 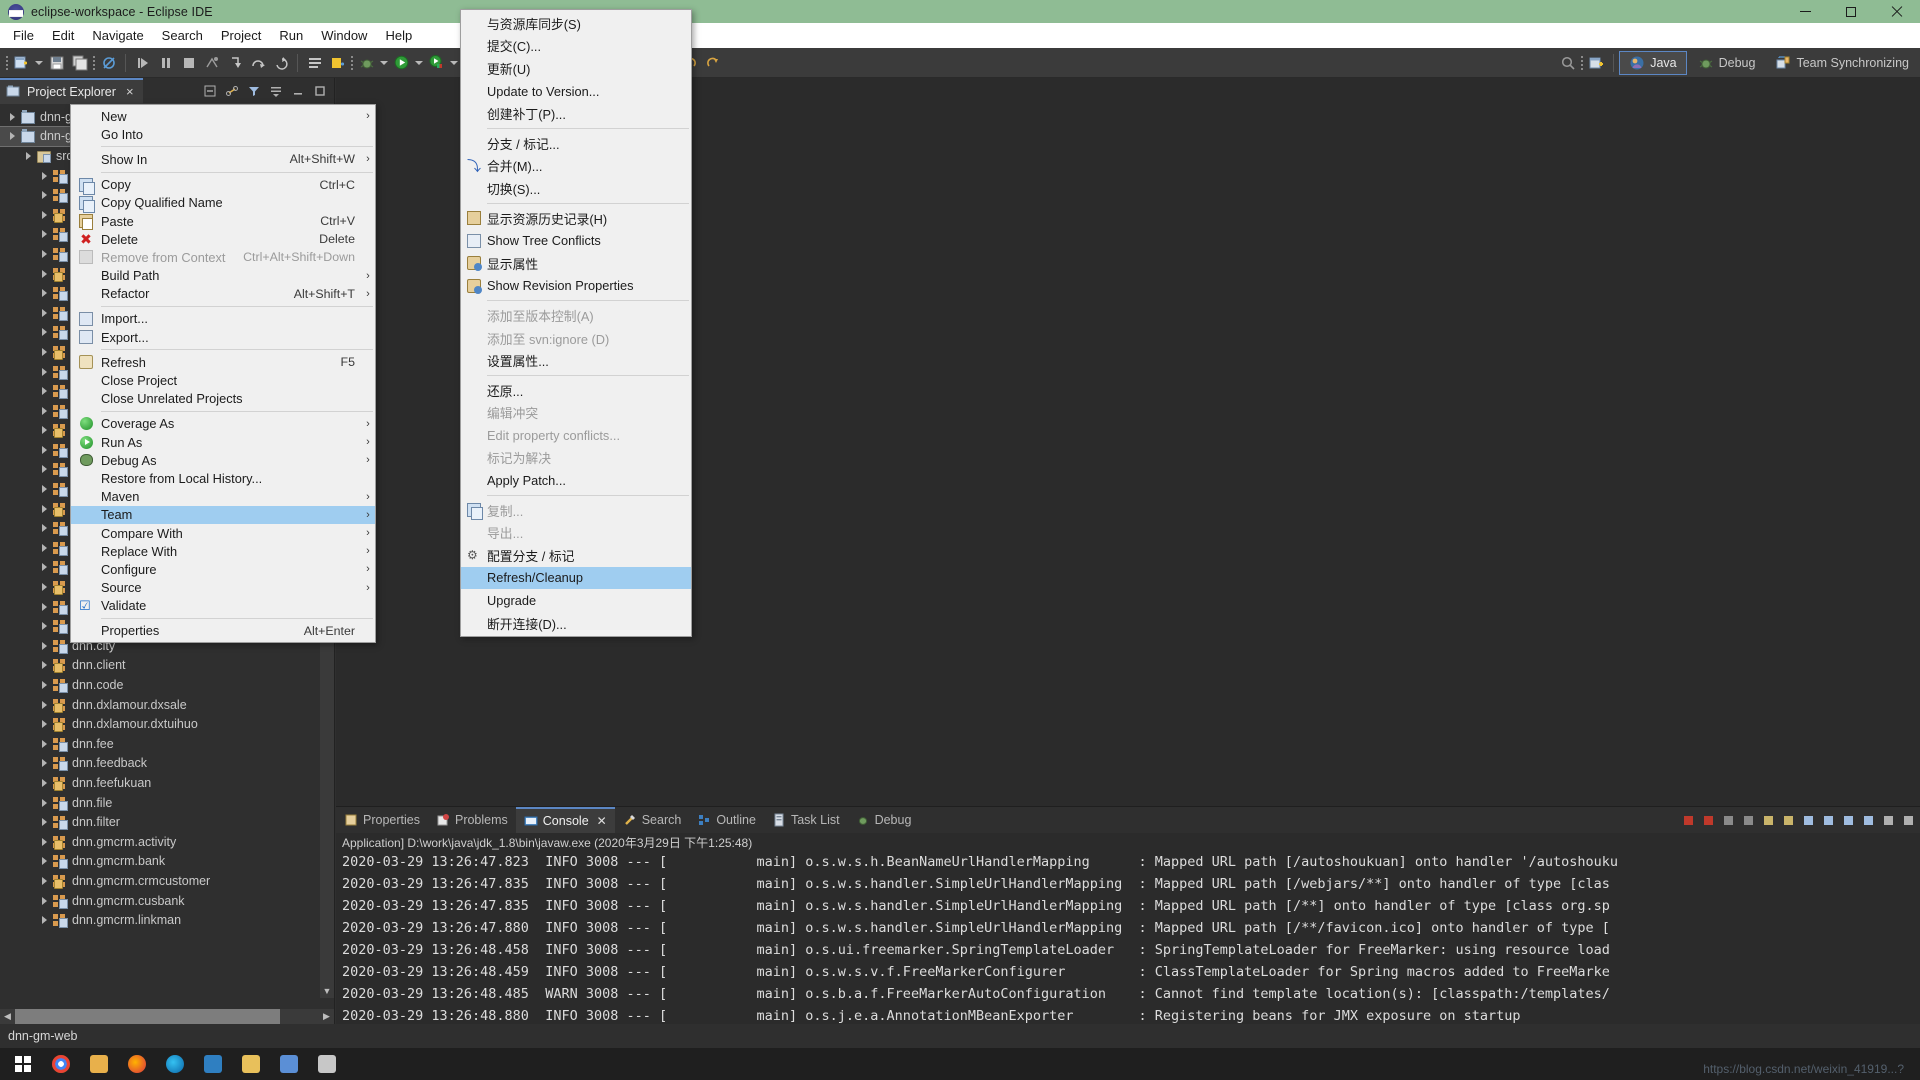 I want to click on menu-run: Run, so click(x=291, y=35).